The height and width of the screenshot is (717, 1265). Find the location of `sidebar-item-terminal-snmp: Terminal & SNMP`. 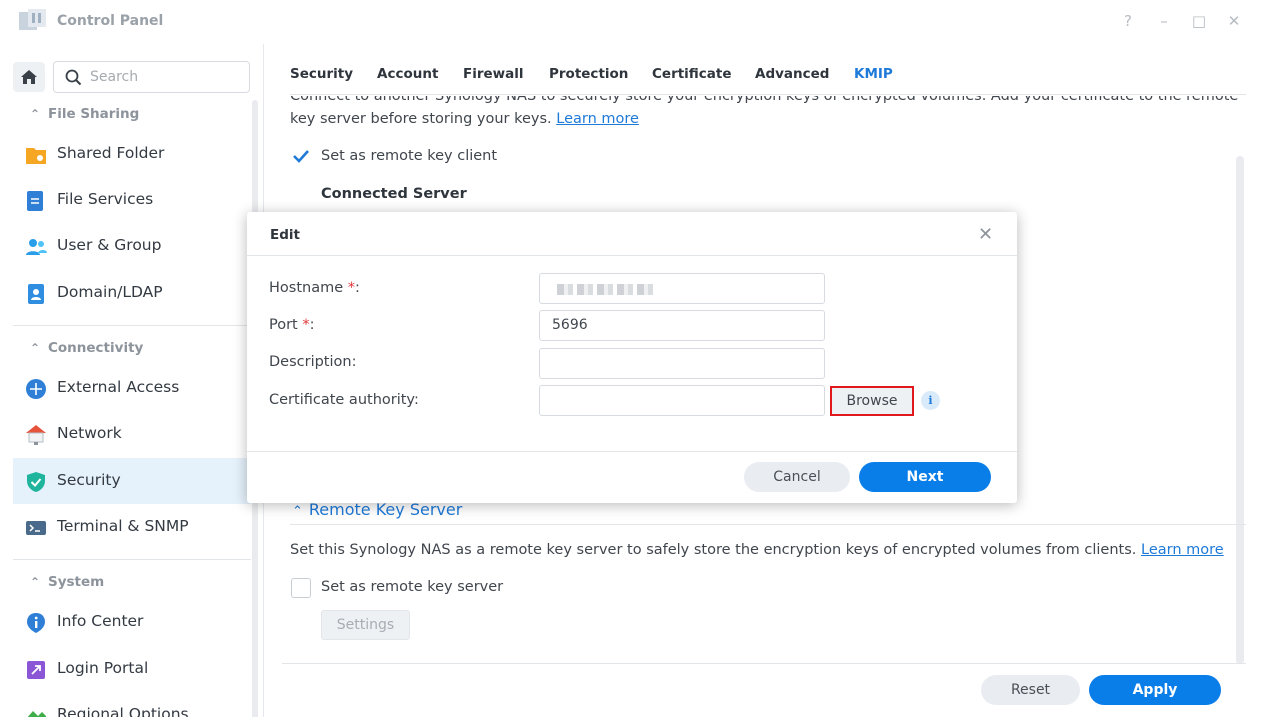

sidebar-item-terminal-snmp: Terminal & SNMP is located at coordinates (132, 527).